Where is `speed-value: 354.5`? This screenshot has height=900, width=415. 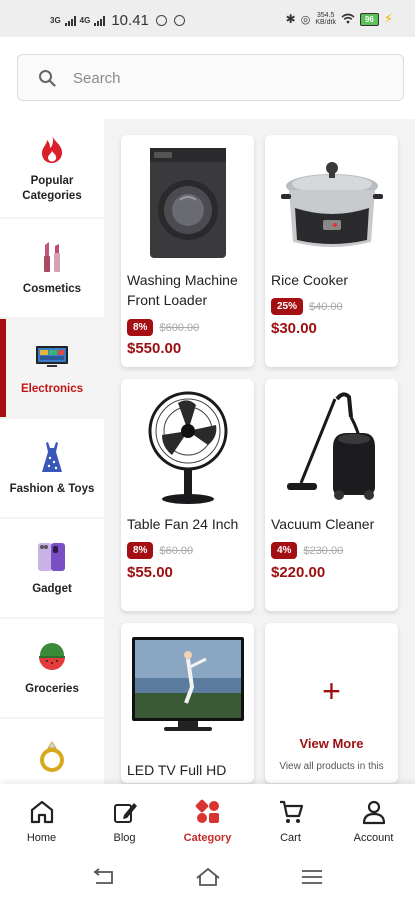 speed-value: 354.5 is located at coordinates (325, 15).